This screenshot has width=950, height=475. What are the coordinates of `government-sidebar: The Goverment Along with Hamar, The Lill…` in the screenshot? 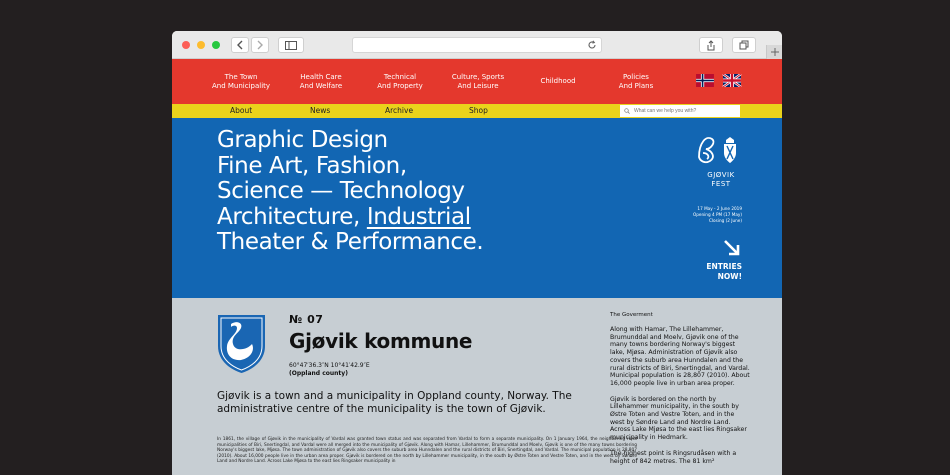 It's located at (680, 392).